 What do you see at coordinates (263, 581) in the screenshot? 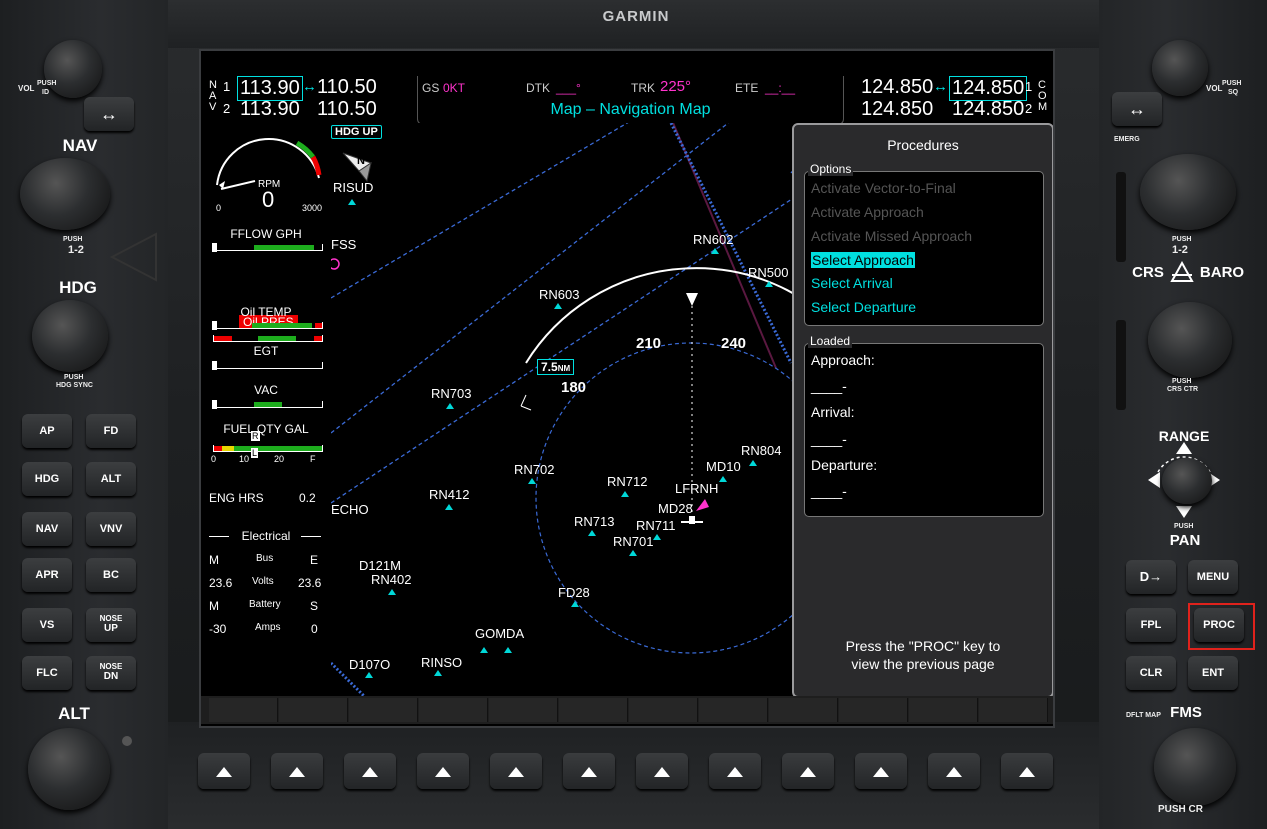
I see `volts-label: Volts` at bounding box center [263, 581].